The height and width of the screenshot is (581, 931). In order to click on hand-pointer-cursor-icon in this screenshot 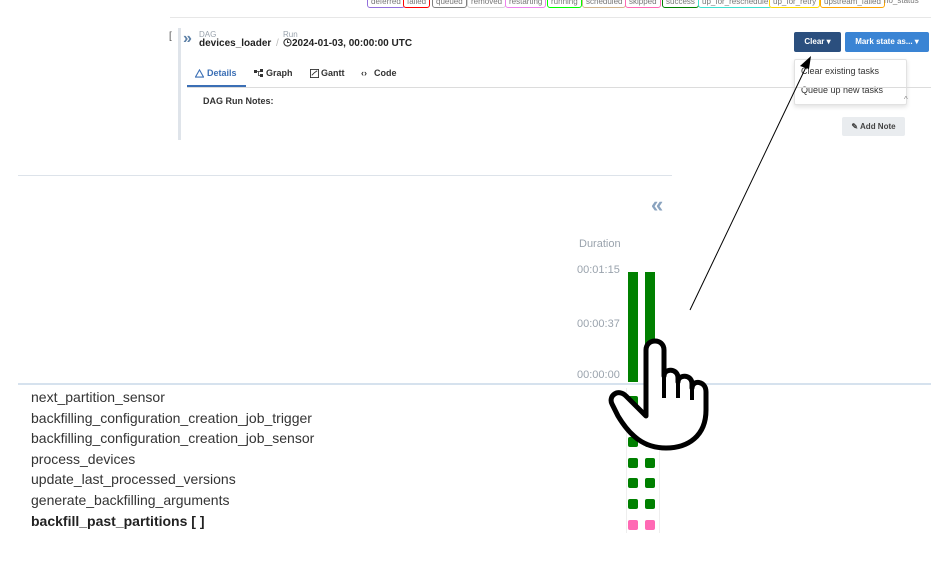, I will do `click(658, 394)`.